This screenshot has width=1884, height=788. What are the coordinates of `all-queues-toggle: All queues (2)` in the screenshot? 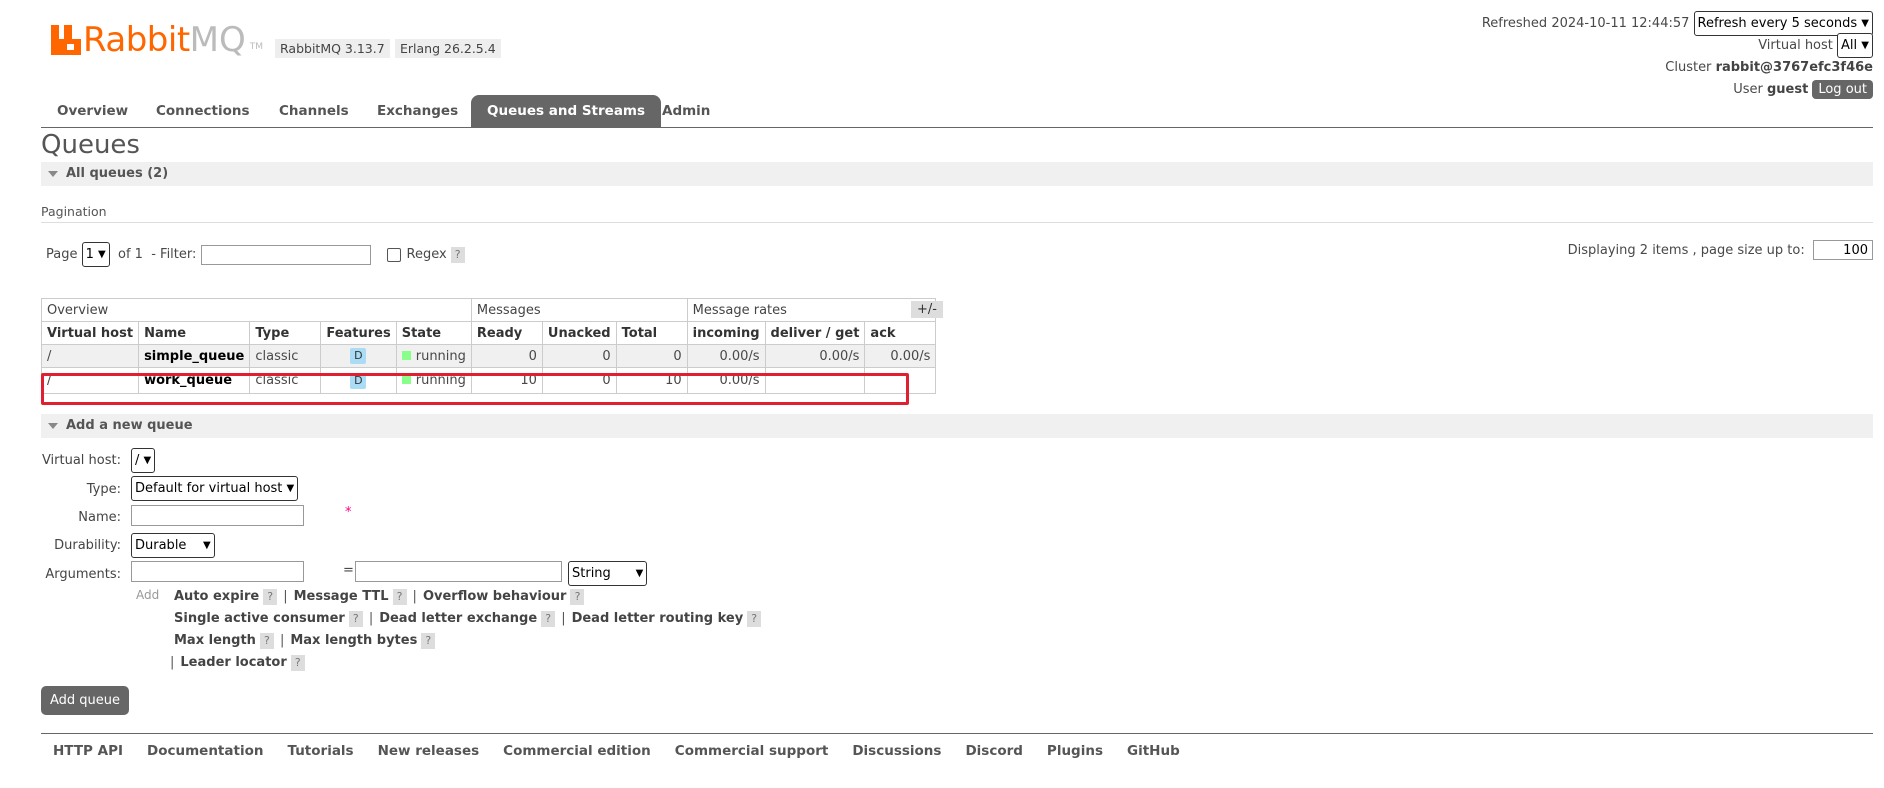 It's located at (957, 174).